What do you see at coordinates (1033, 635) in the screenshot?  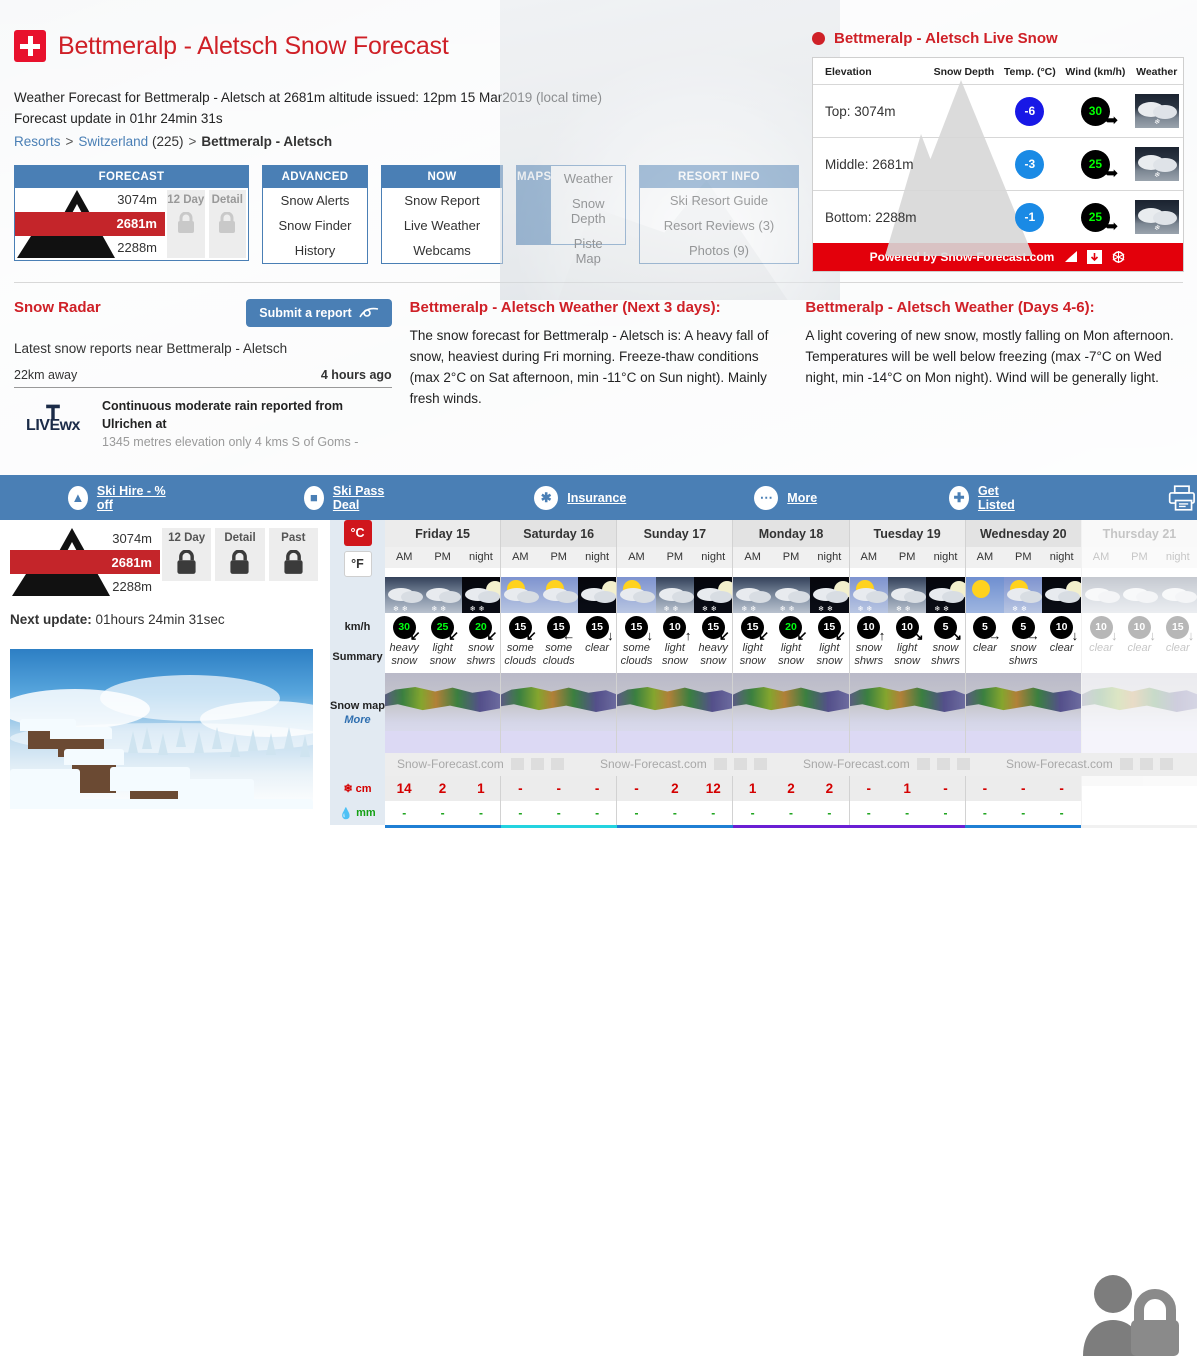 I see `wind-arrow-w-icon: →` at bounding box center [1033, 635].